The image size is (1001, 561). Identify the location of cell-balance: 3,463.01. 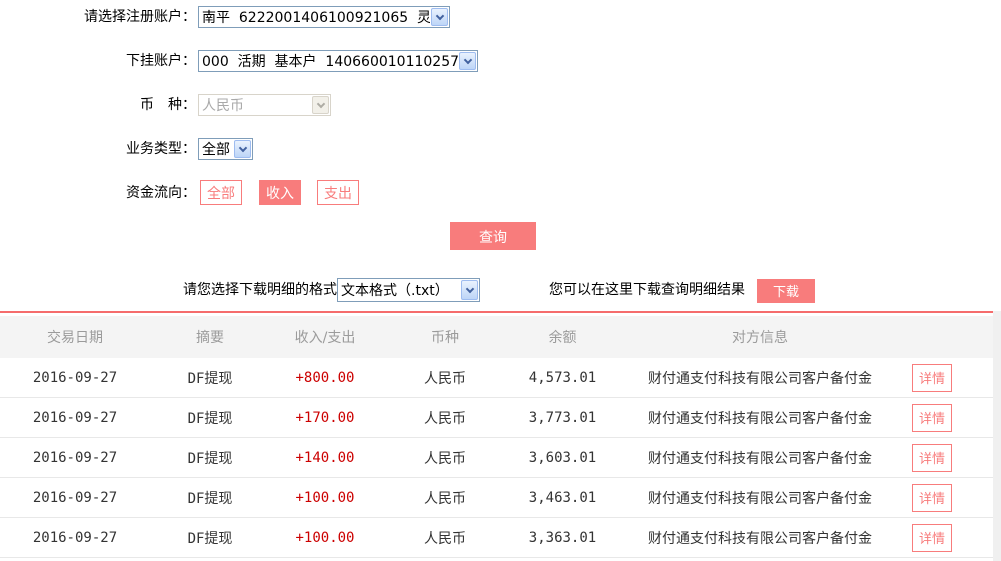
(562, 497).